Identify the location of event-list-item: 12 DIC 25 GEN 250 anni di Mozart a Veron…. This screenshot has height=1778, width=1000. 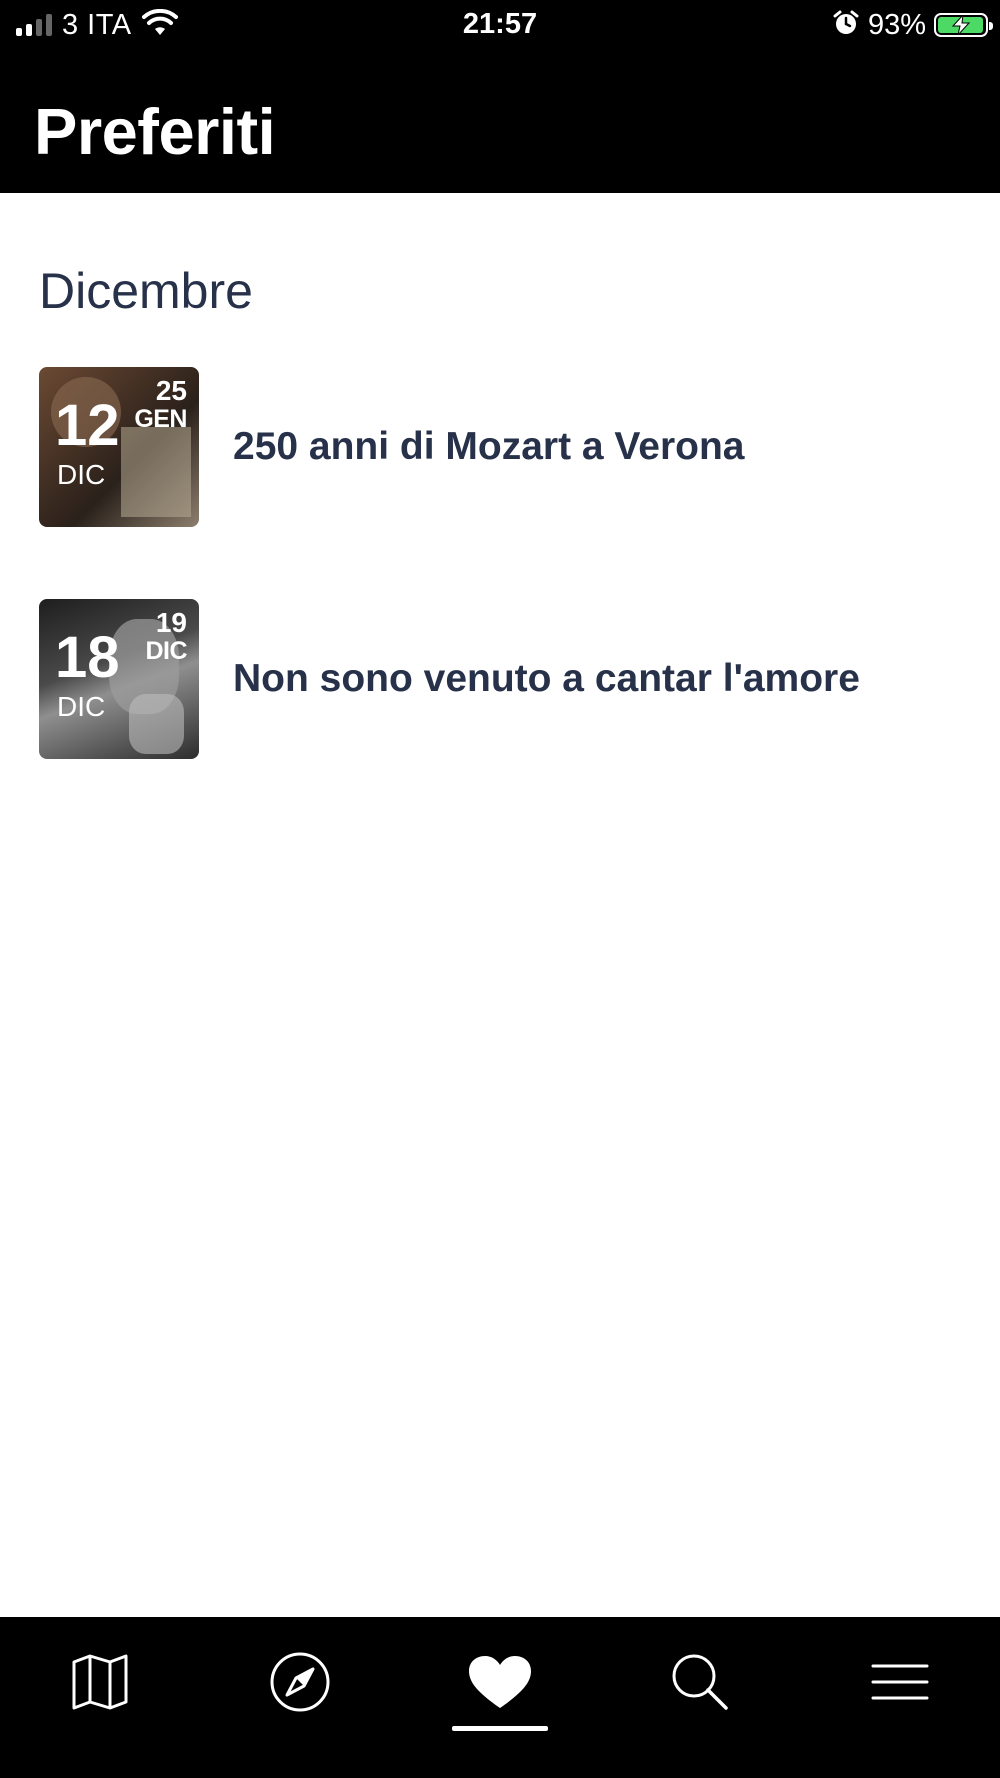
(504, 447).